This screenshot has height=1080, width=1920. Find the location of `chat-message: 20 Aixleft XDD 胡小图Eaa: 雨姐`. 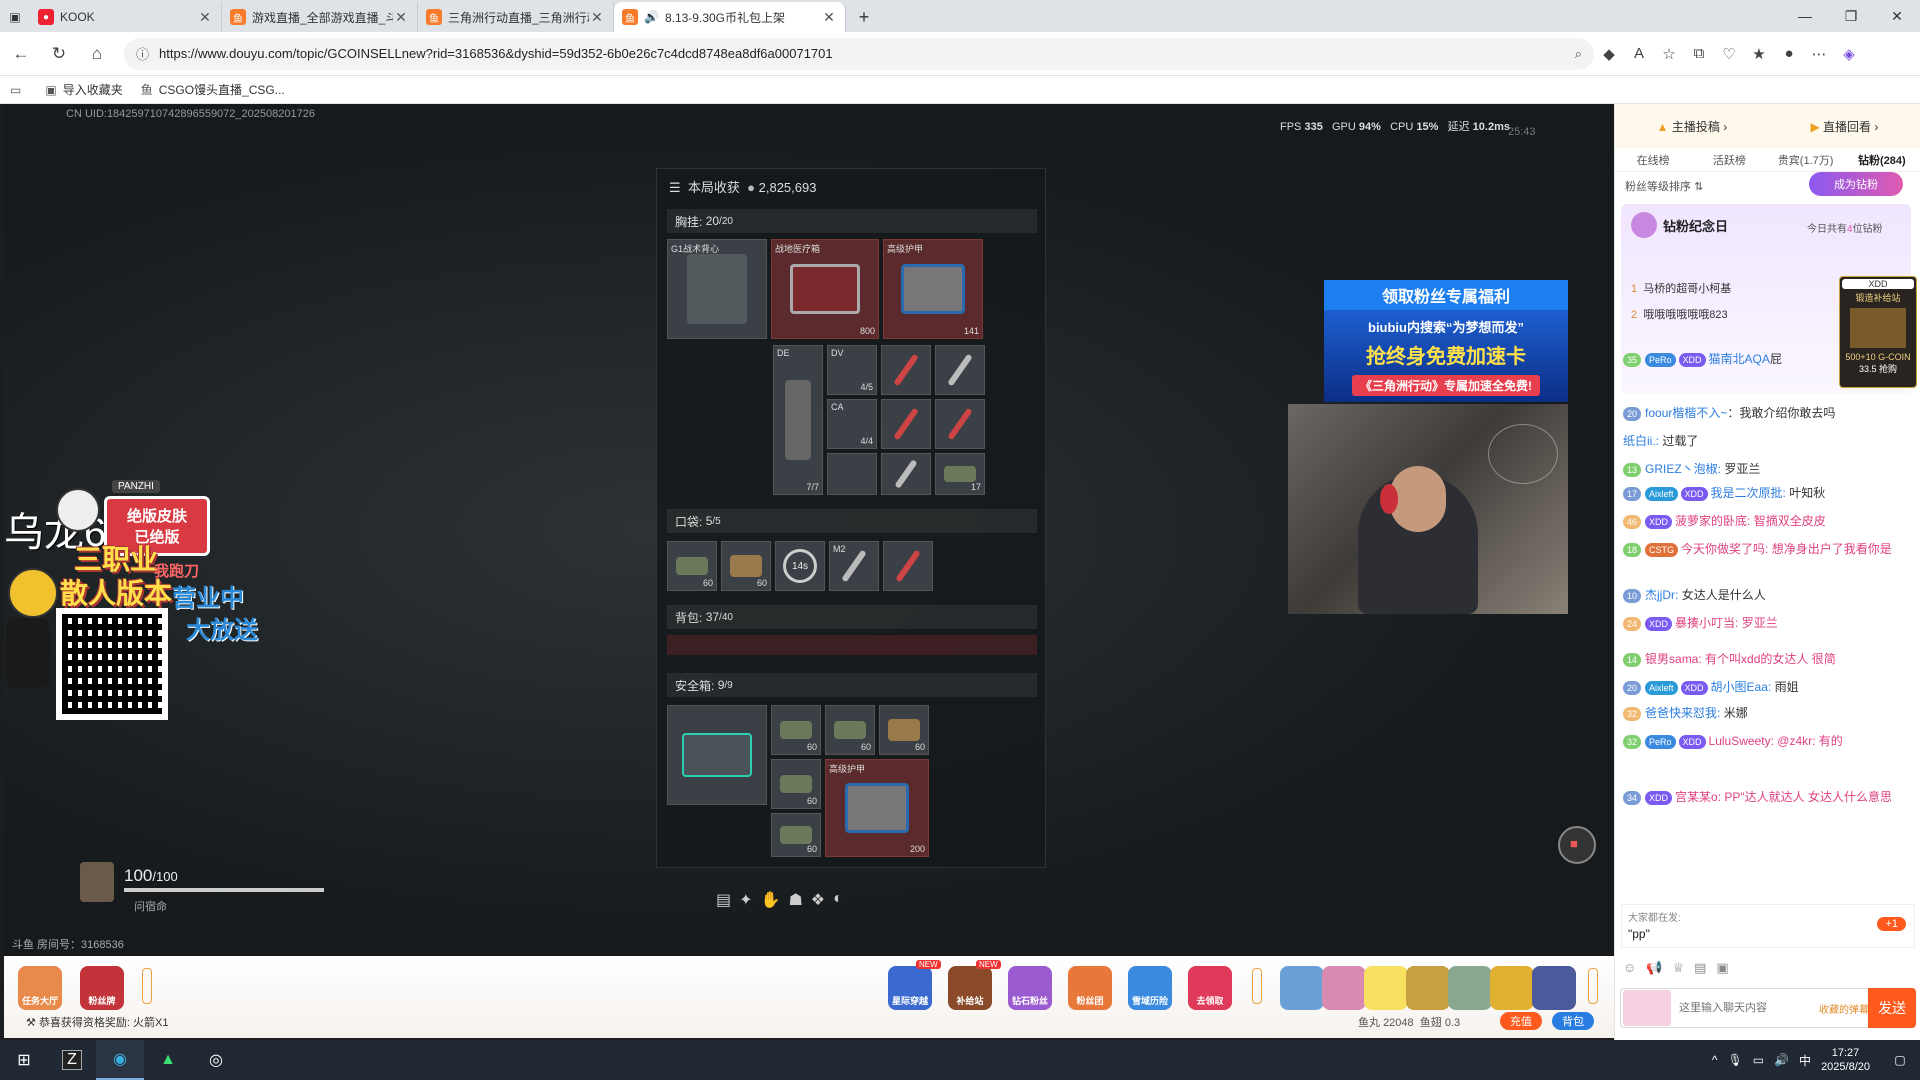

chat-message: 20 Aixleft XDD 胡小图Eaa: 雨姐 is located at coordinates (1768, 687).